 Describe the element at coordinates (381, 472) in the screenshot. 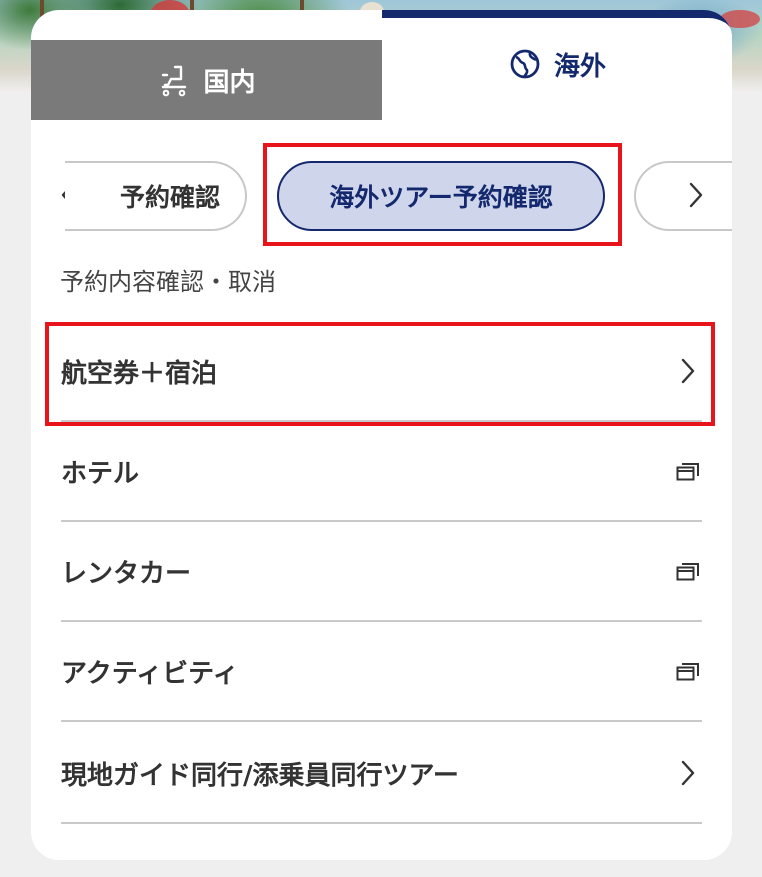

I see `menu-item-hotel: ホテル` at that location.